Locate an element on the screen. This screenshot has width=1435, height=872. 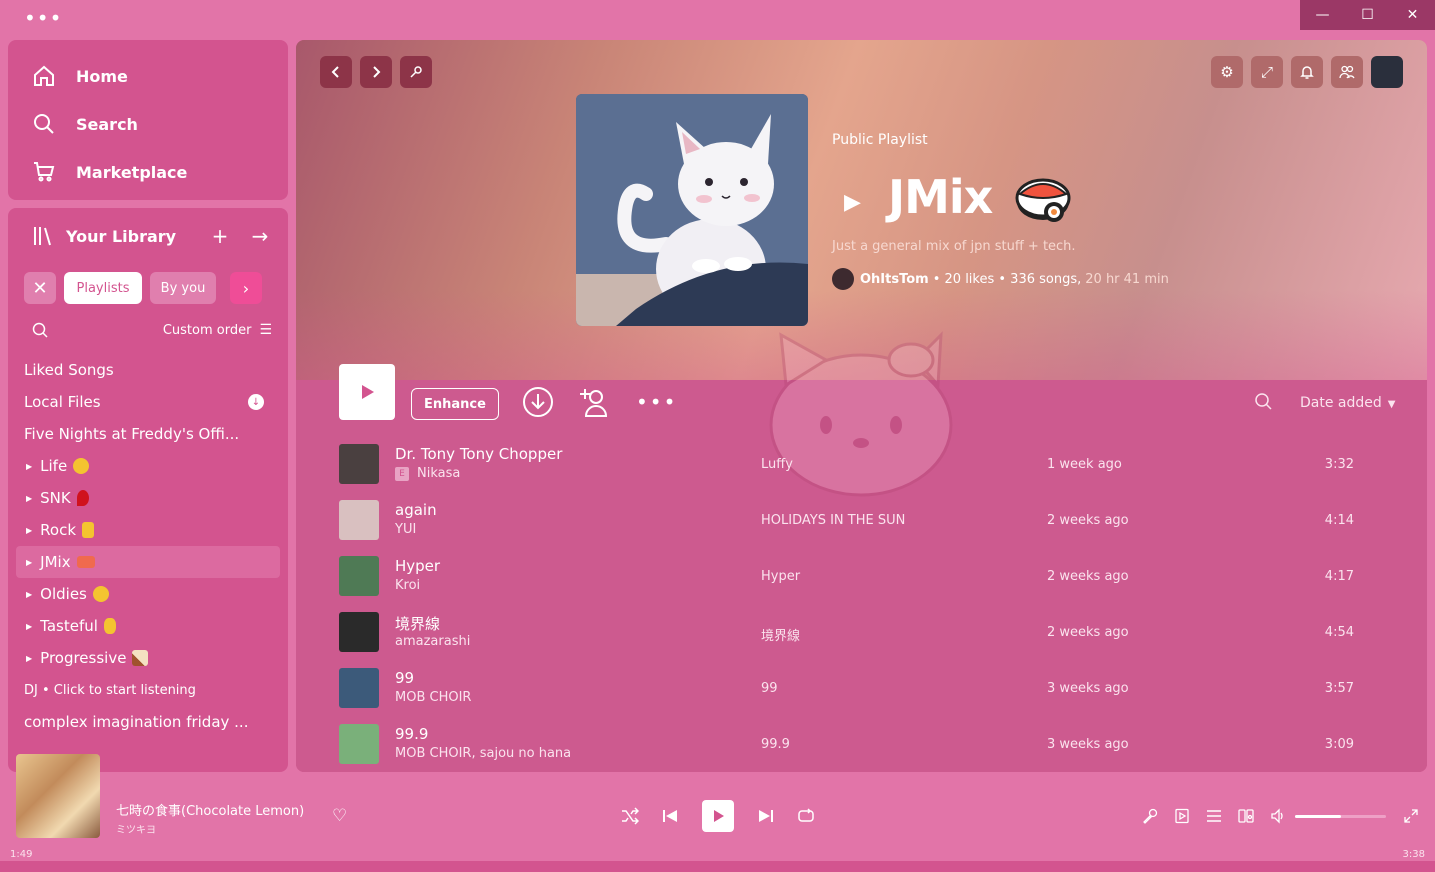
tracklist-sort-dropdown: Date added ▼ is located at coordinates (1347, 403).